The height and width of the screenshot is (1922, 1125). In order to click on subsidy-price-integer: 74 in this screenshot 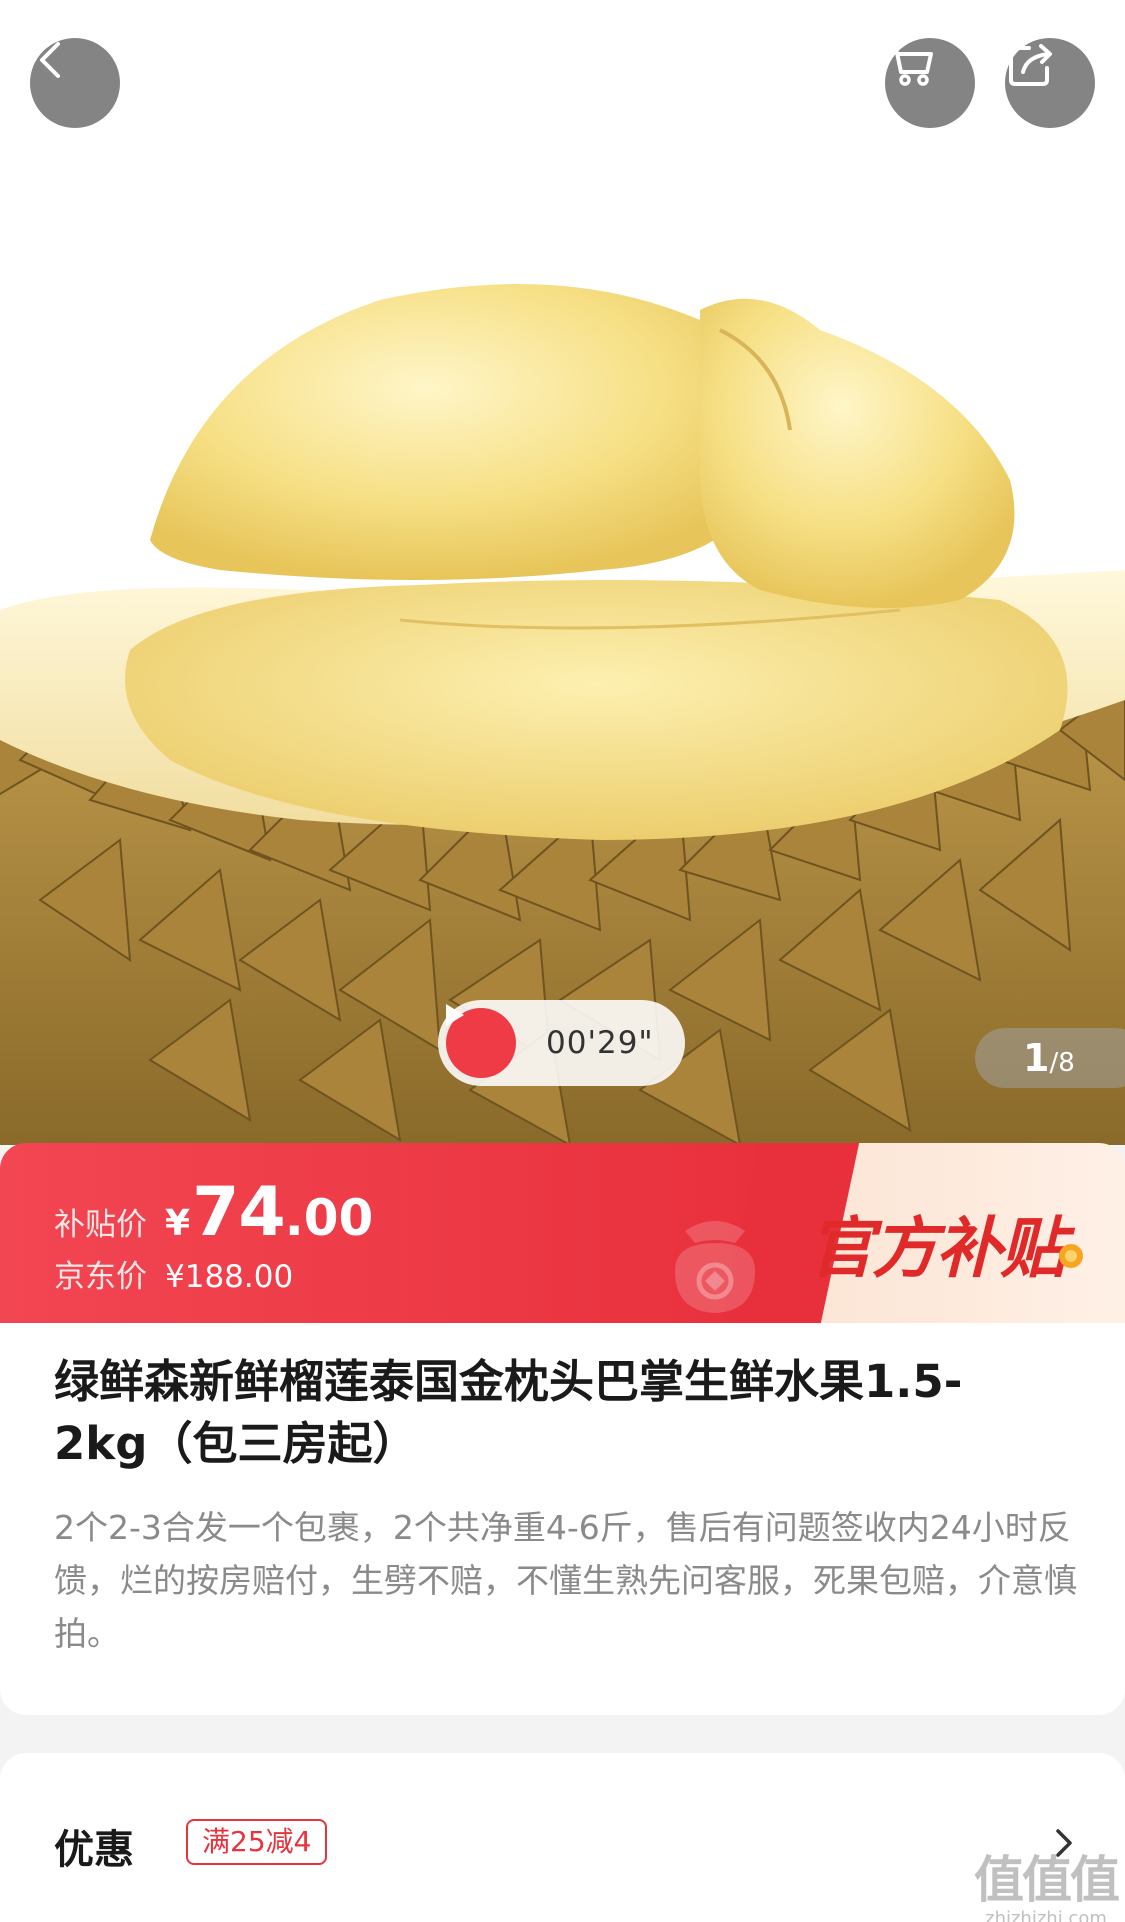, I will do `click(239, 1212)`.